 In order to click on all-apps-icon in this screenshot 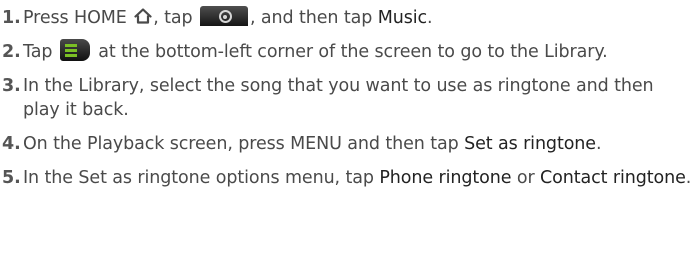, I will do `click(223, 16)`.